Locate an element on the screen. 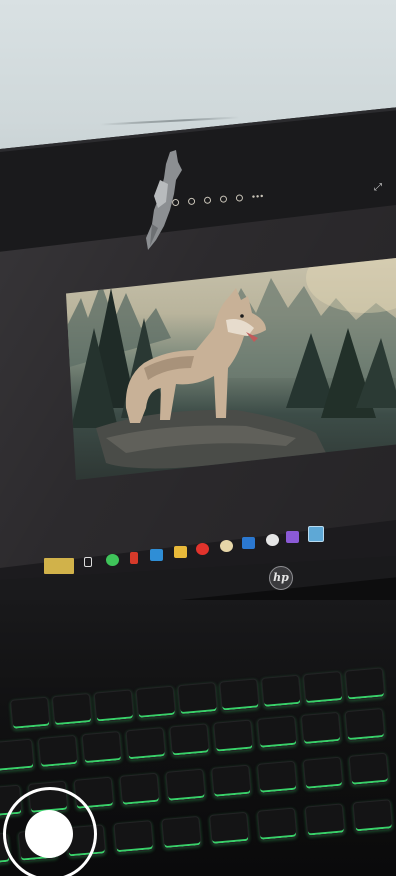 The height and width of the screenshot is (876, 396). photos-icon is located at coordinates (272, 540).